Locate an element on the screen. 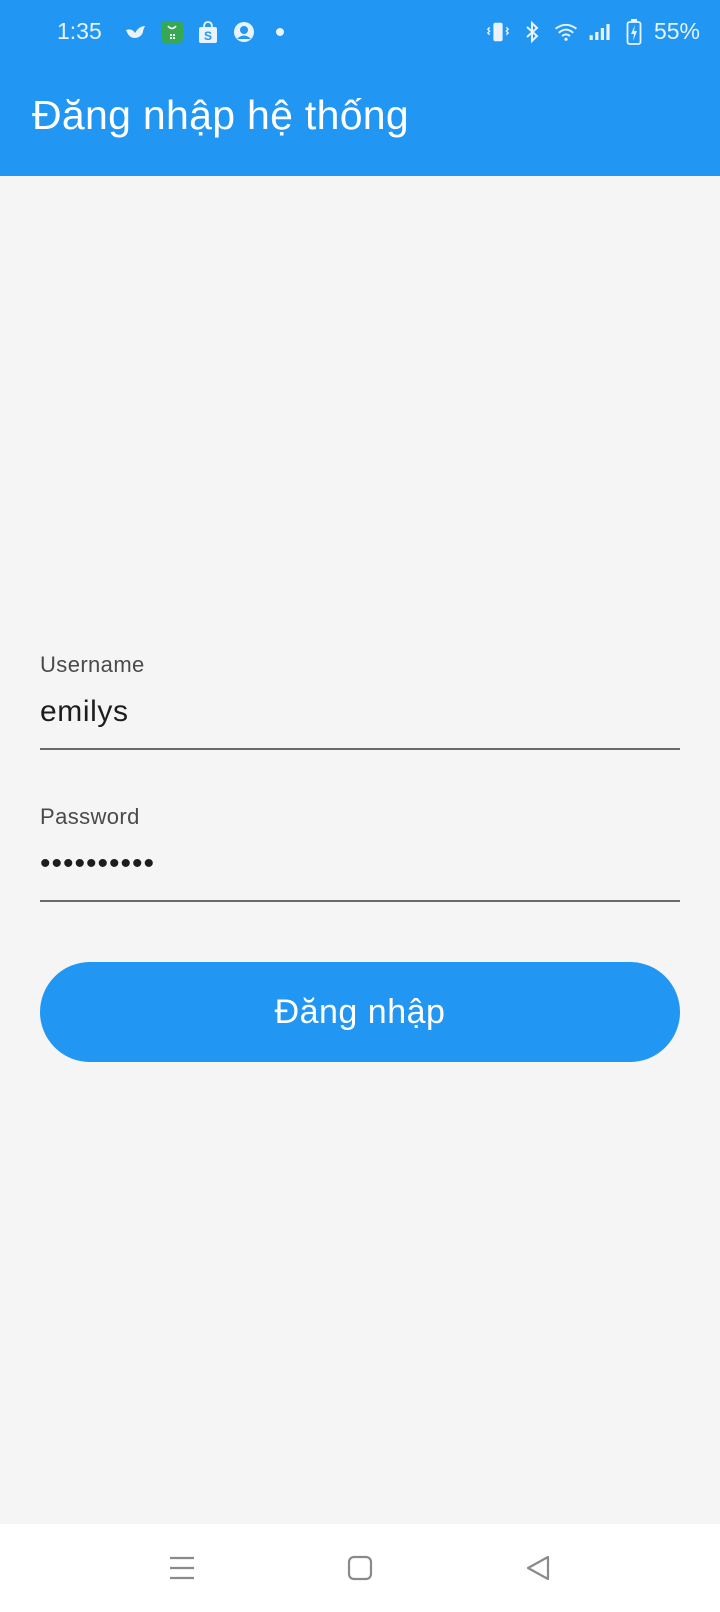 The height and width of the screenshot is (1612, 720). menu-icon is located at coordinates (182, 1568).